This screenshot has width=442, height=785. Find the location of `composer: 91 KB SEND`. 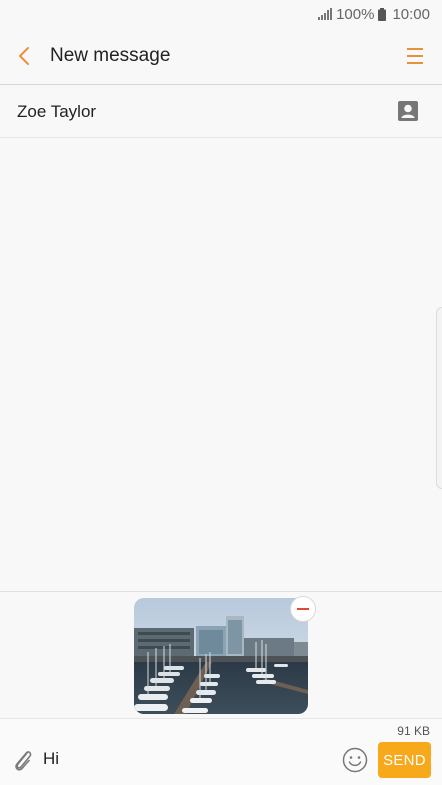

composer: 91 KB SEND is located at coordinates (221, 751).